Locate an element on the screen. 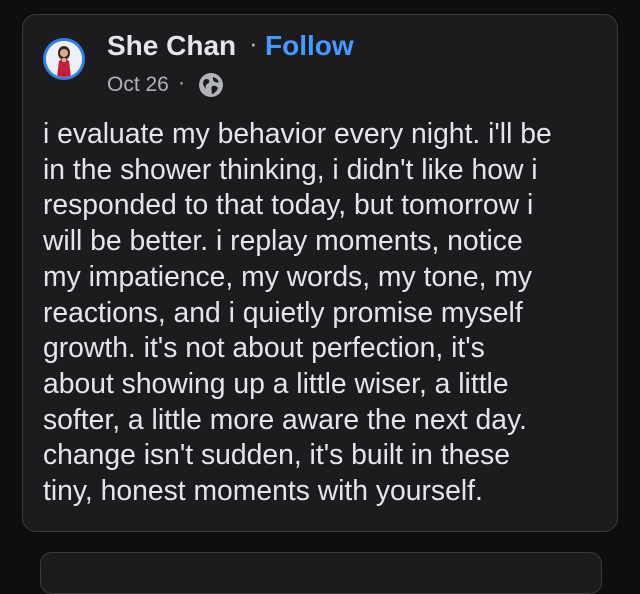 The width and height of the screenshot is (640, 594). avatar is located at coordinates (64, 59).